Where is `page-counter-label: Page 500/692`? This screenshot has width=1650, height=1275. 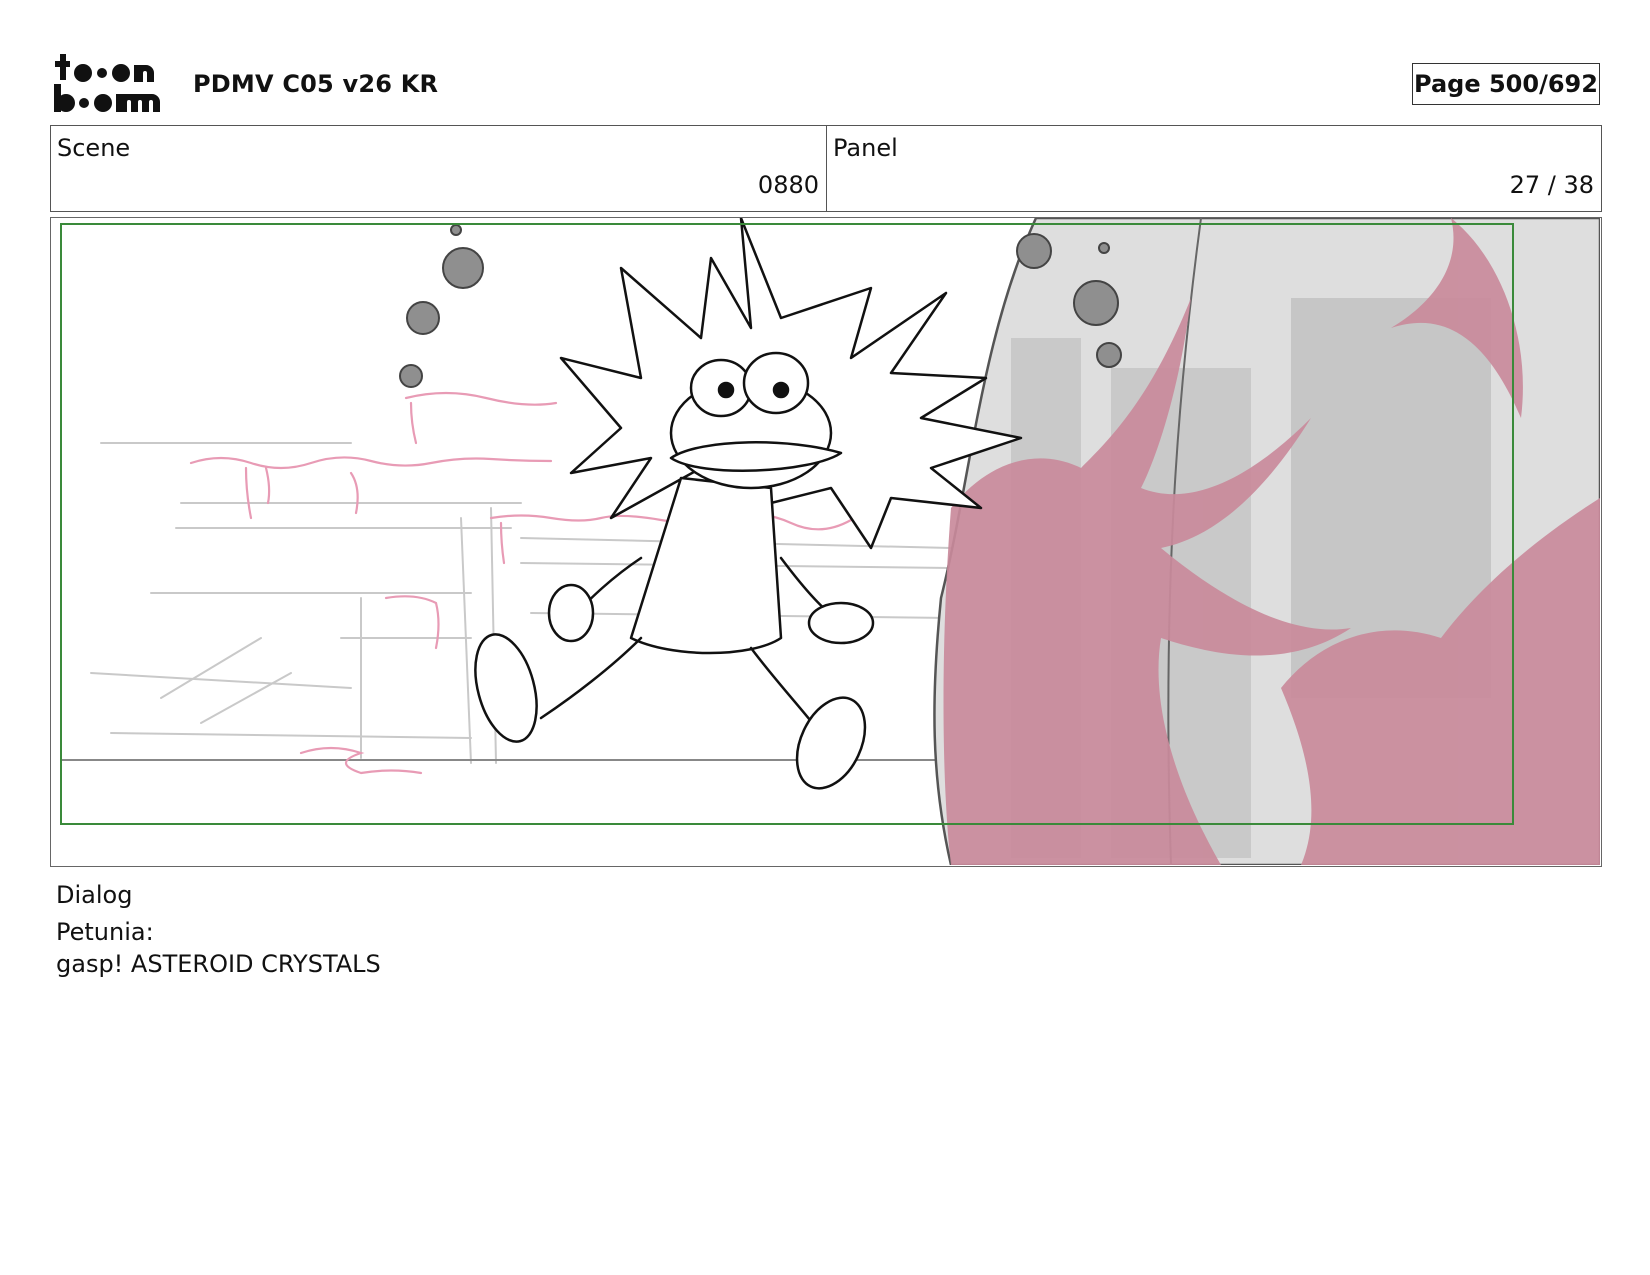
page-counter-label: Page 500/692 is located at coordinates (1506, 84).